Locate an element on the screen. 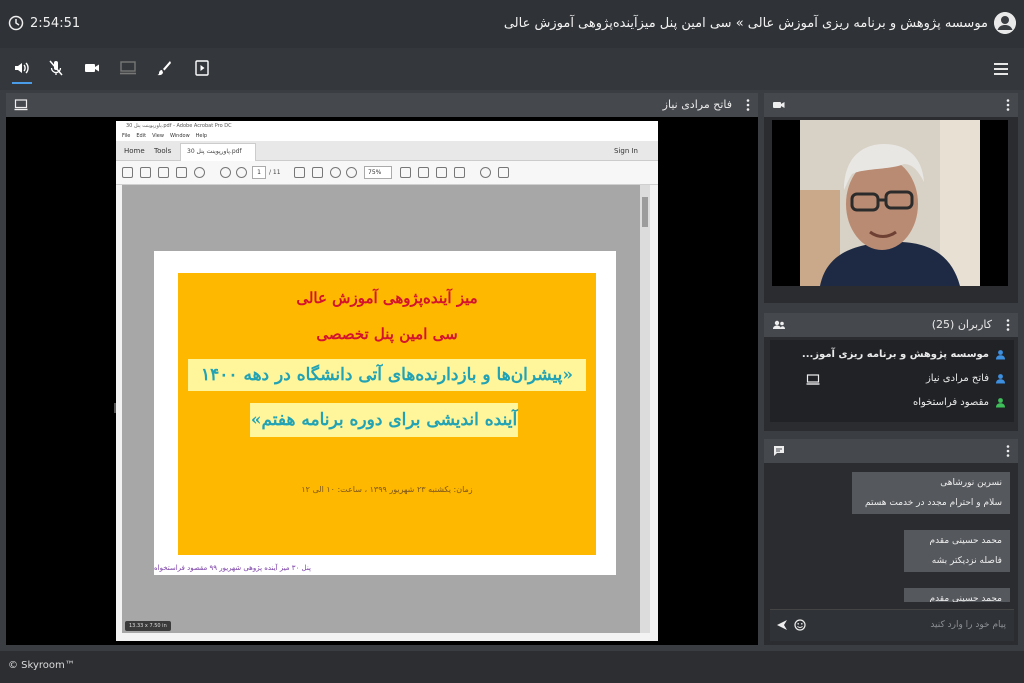 Image resolution: width=1024 pixels, height=683 pixels. speaker-video-feed is located at coordinates (890, 203).